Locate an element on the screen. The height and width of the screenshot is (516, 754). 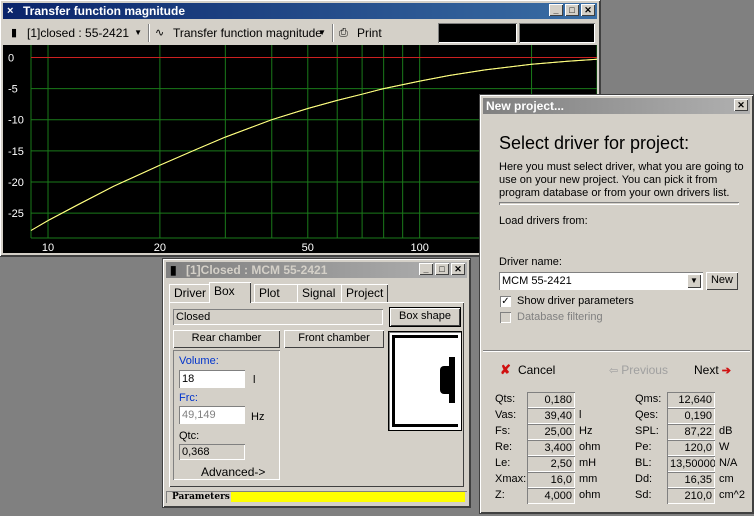
right-arrow-icon: ➔ is located at coordinates (726, 371).